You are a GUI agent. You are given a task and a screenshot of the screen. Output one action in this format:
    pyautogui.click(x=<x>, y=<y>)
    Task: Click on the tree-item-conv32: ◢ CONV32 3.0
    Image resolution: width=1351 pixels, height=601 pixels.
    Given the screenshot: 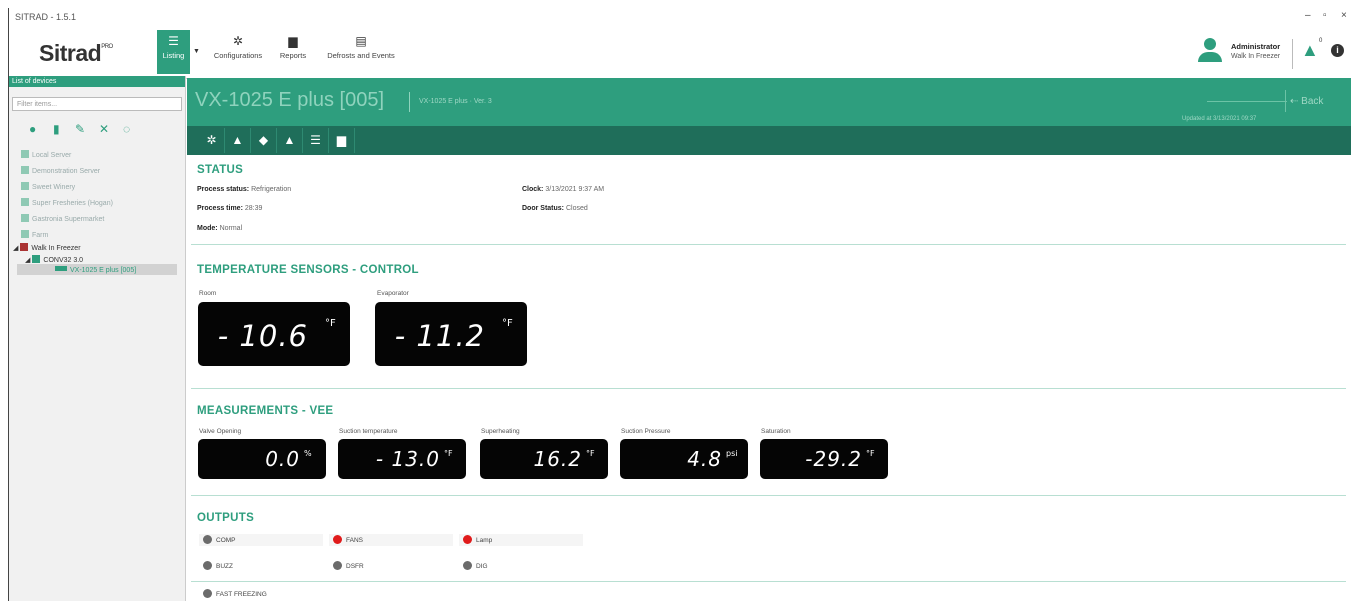 What is the action you would take?
    pyautogui.click(x=54, y=259)
    